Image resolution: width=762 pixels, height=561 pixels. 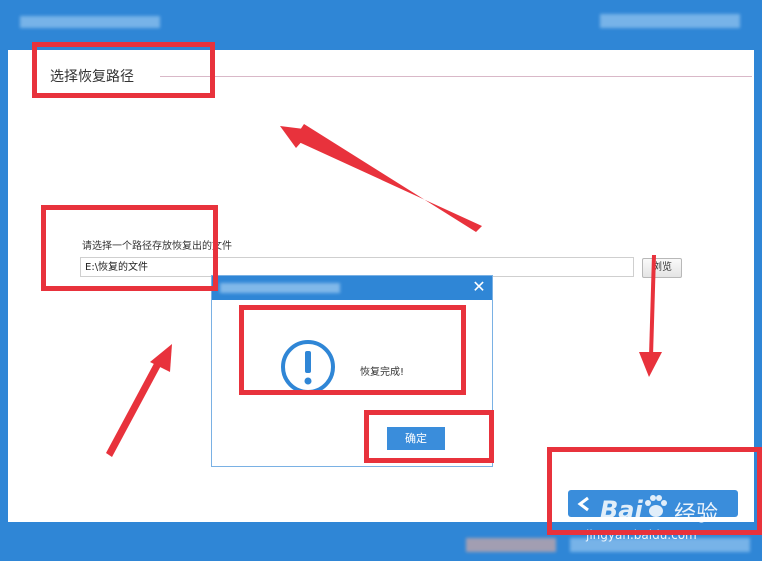 I want to click on arrow-down-head, so click(x=650, y=364).